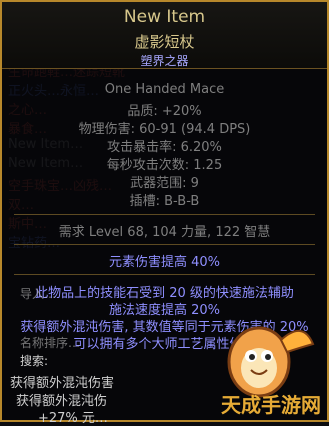 This screenshot has height=426, width=329. I want to click on result-row-1: 获得额外混沌伤害, so click(62, 381).